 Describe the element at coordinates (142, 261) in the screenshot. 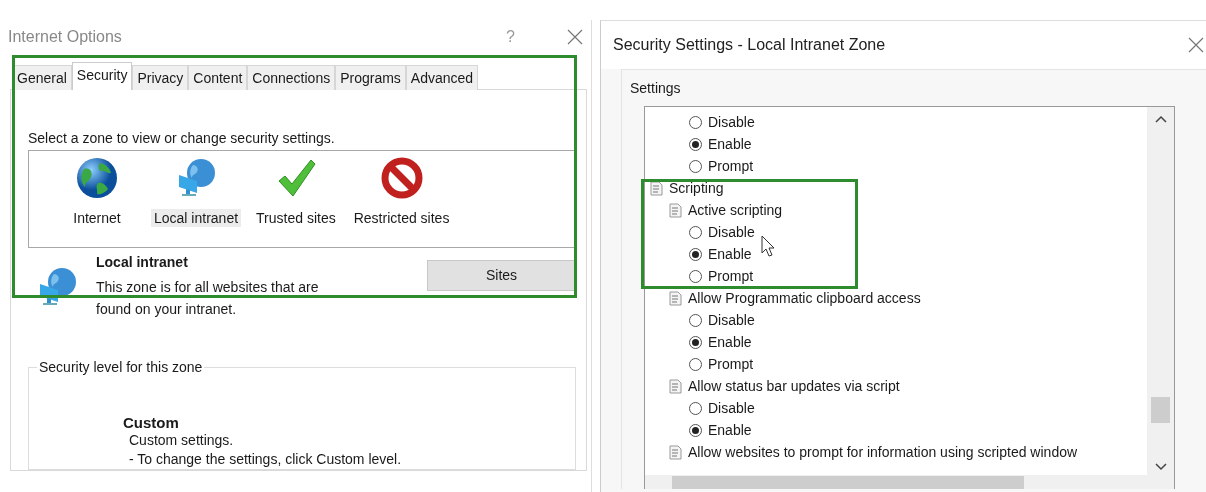

I see `zone-name: Local intranet` at that location.